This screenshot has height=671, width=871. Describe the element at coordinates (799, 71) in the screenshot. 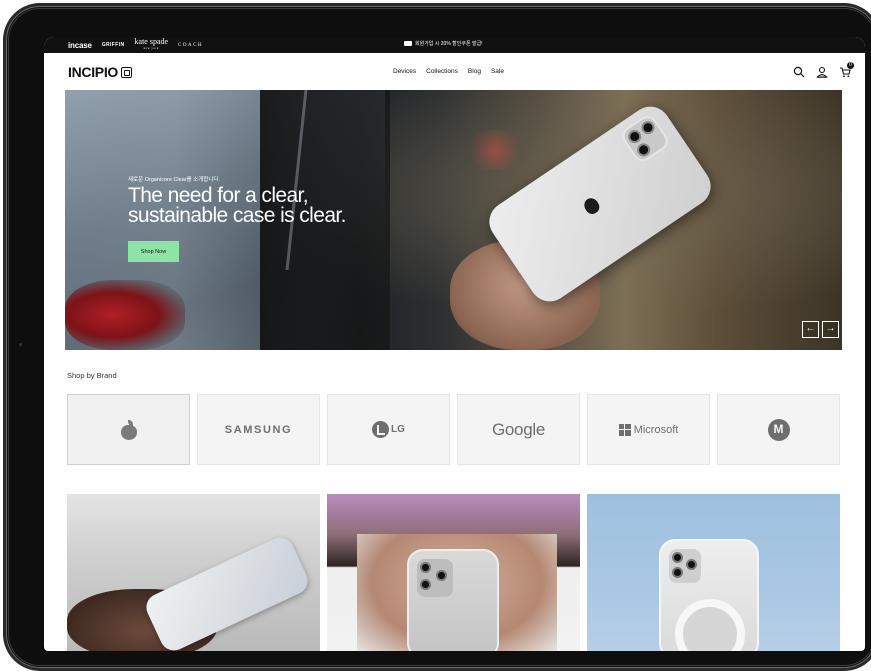

I see `search-icon` at that location.